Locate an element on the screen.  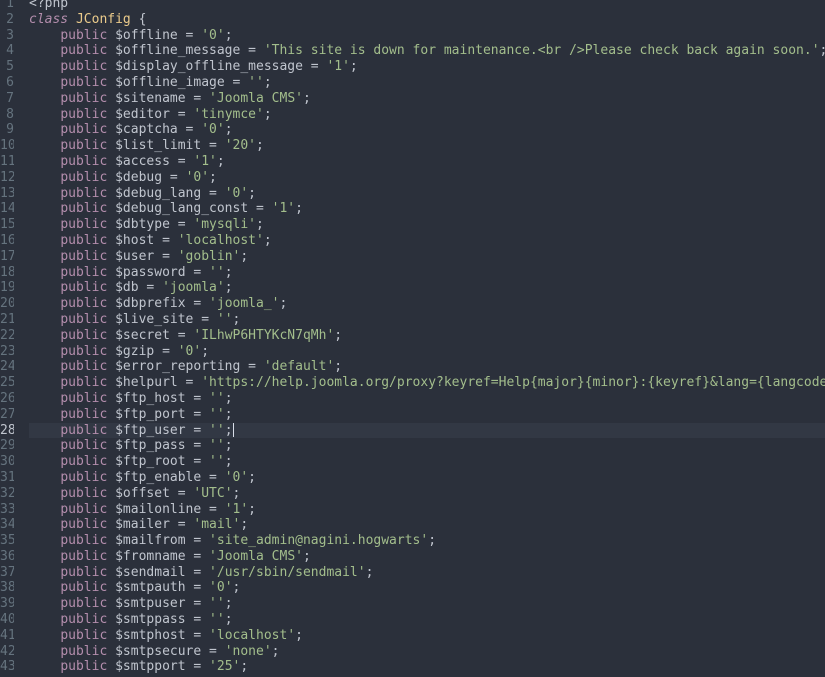
code-line: public $smtppass = ''; is located at coordinates (427, 620).